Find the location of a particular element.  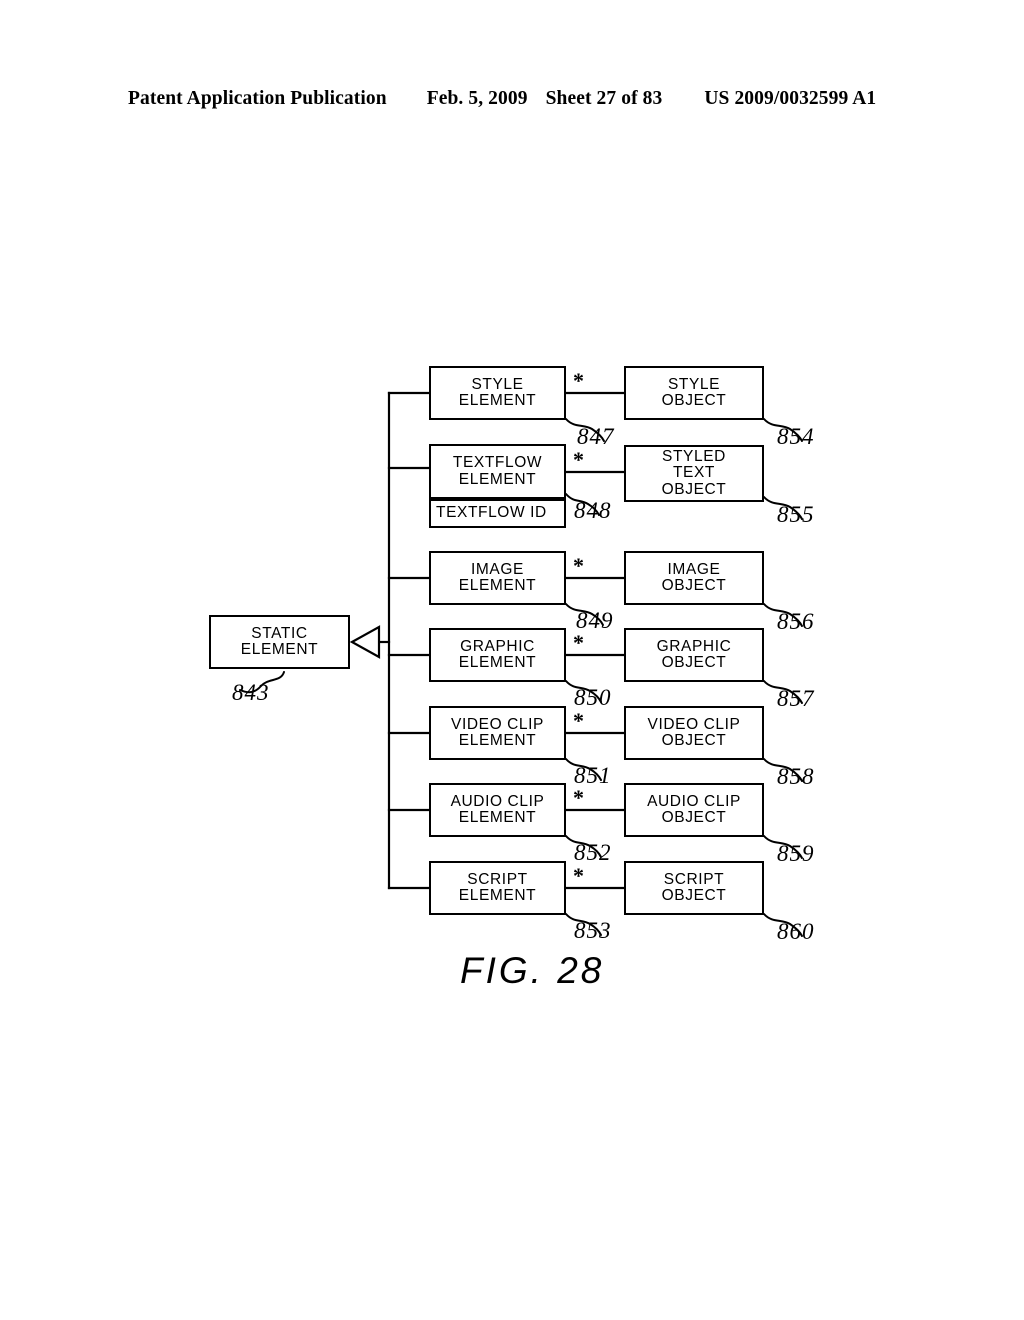

multiplicity-star-audio: * is located at coordinates (578, 797).